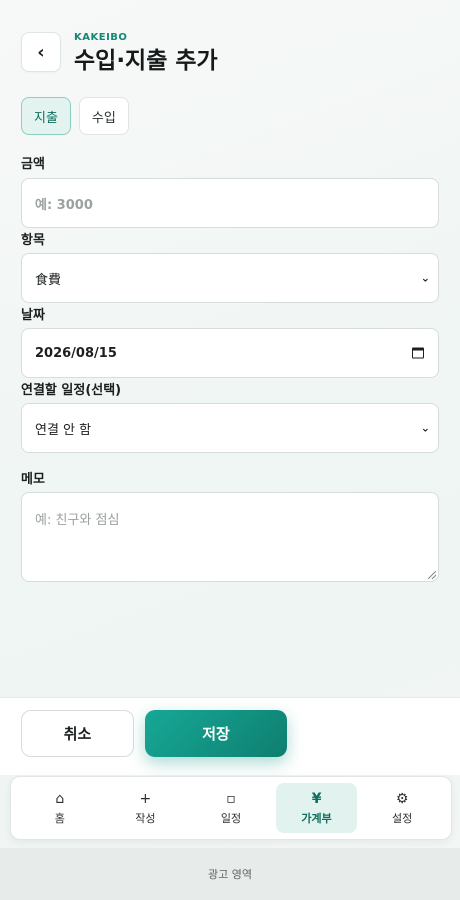  Describe the element at coordinates (33, 240) in the screenshot. I see `category-label: 항목` at that location.